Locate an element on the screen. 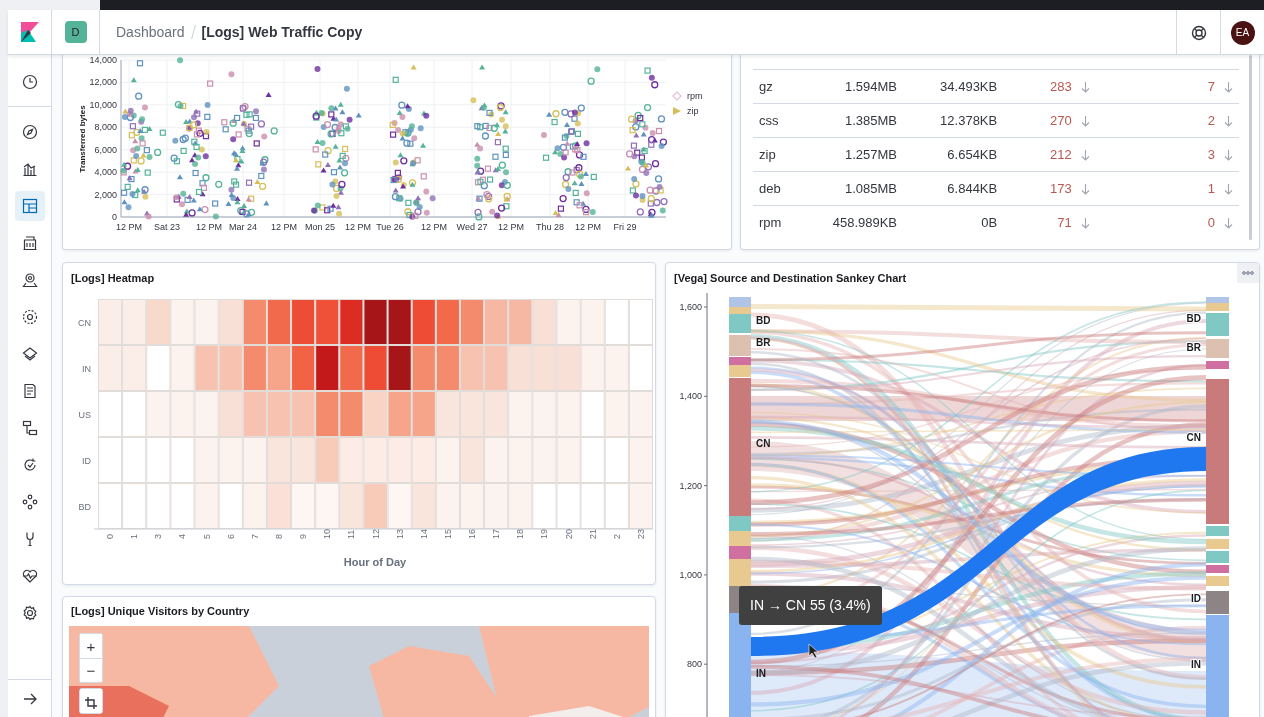 This screenshot has height=717, width=1264. sidebar-item is located at coordinates (29, 206).